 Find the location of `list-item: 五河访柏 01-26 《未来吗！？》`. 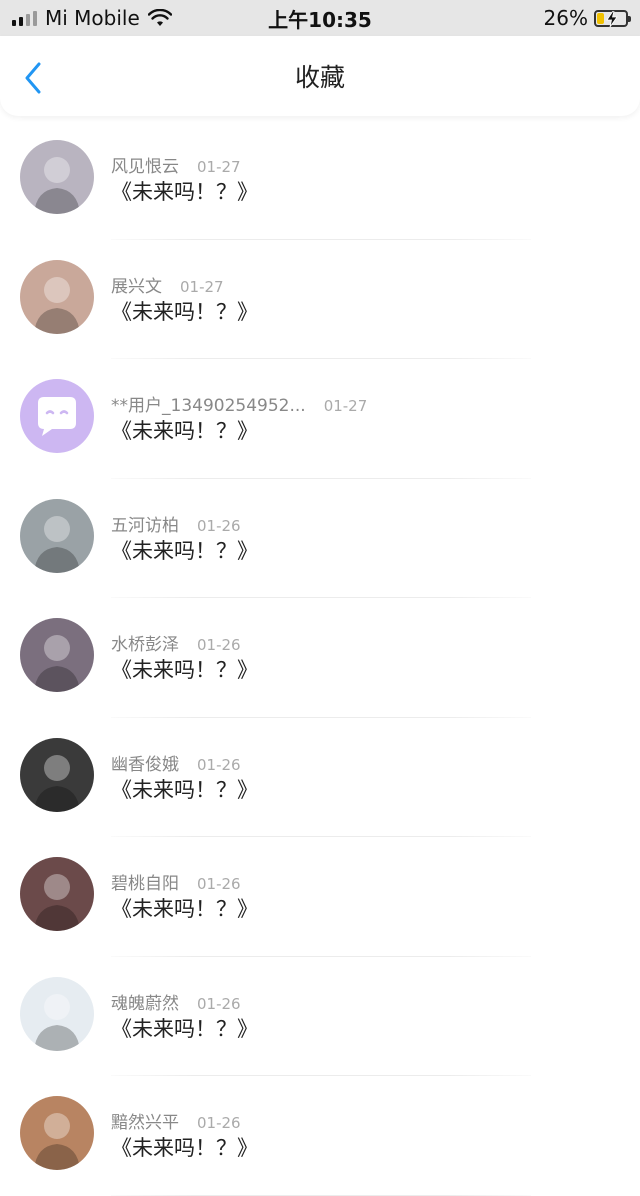

list-item: 五河访柏 01-26 《未来吗！？》 is located at coordinates (320, 538).